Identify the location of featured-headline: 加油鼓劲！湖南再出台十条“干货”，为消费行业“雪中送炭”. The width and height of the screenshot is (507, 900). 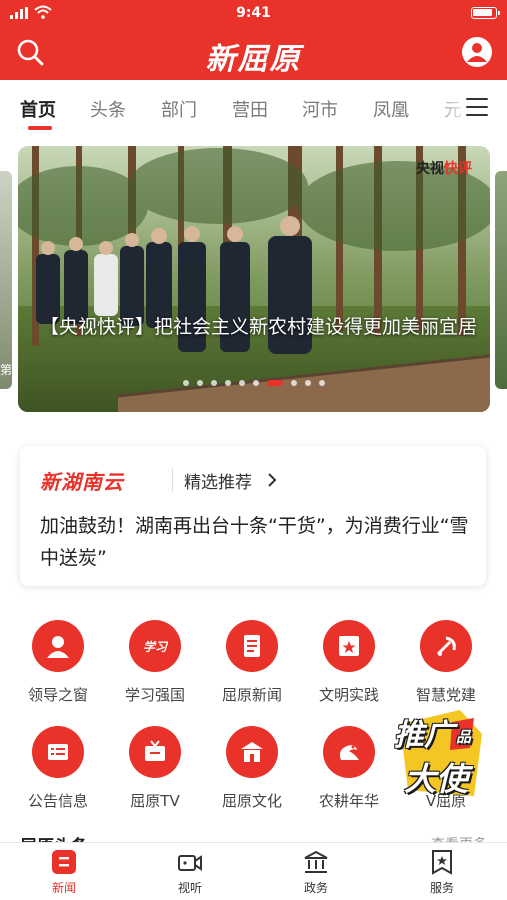
(255, 542).